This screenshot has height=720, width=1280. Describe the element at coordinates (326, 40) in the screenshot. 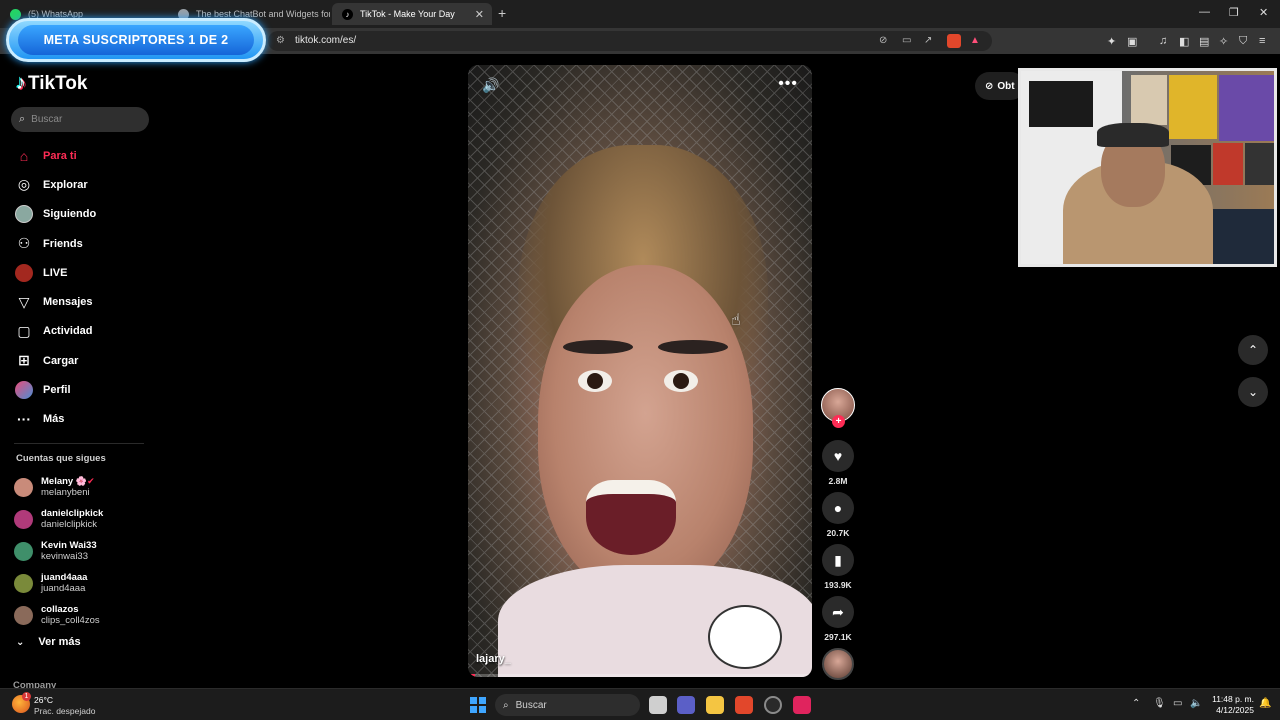

I see `url-text: tiktok.com/es/` at that location.